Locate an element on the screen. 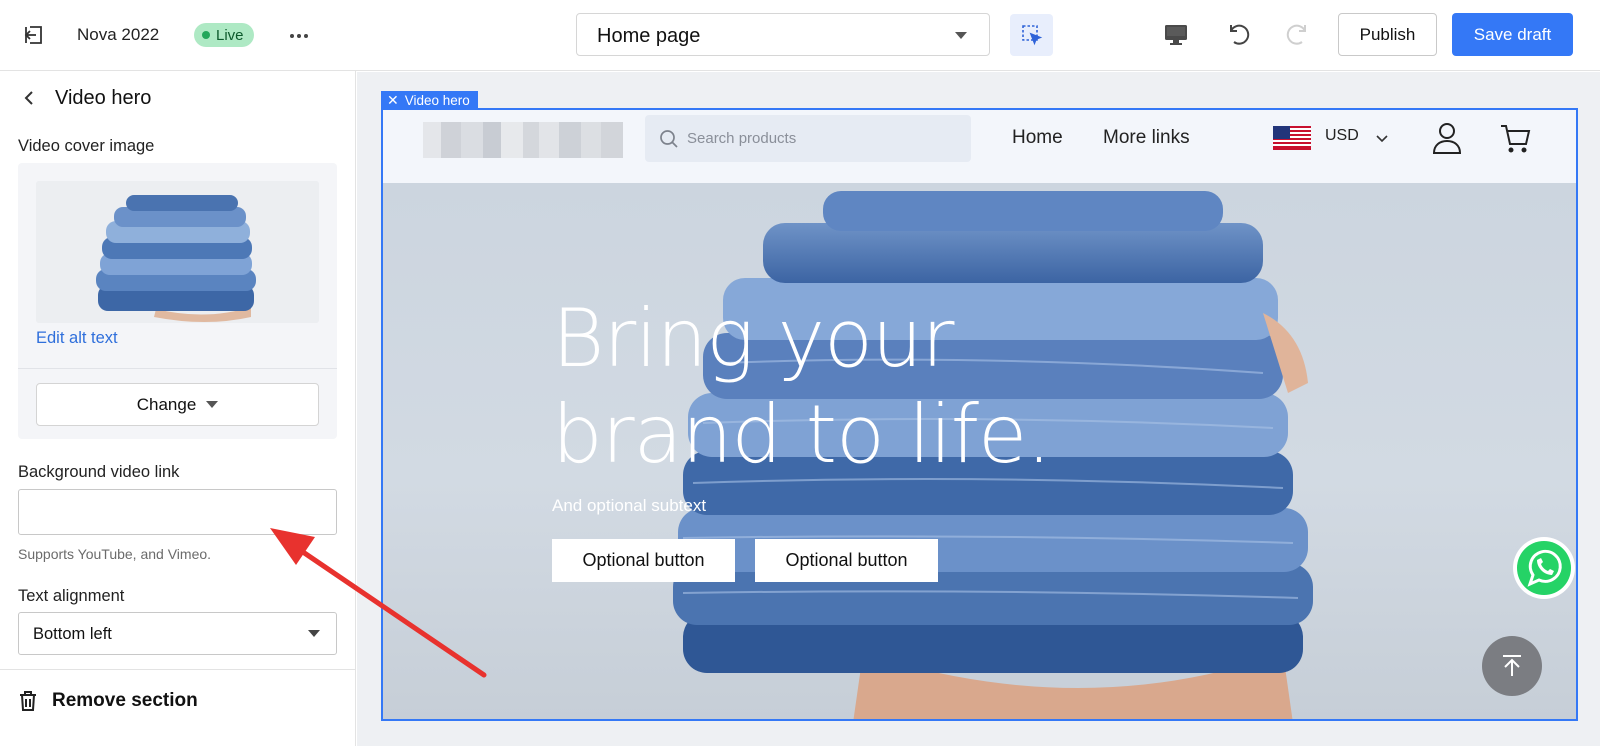 This screenshot has width=1600, height=746. cover-image-card: Edit alt text Change is located at coordinates (177, 301).